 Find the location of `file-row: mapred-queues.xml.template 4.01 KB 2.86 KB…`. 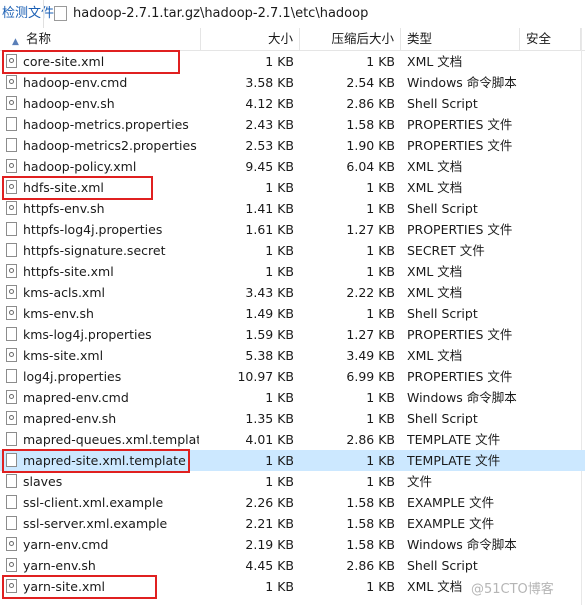

file-row: mapred-queues.xml.template 4.01 KB 2.86 KB… is located at coordinates (292, 439).